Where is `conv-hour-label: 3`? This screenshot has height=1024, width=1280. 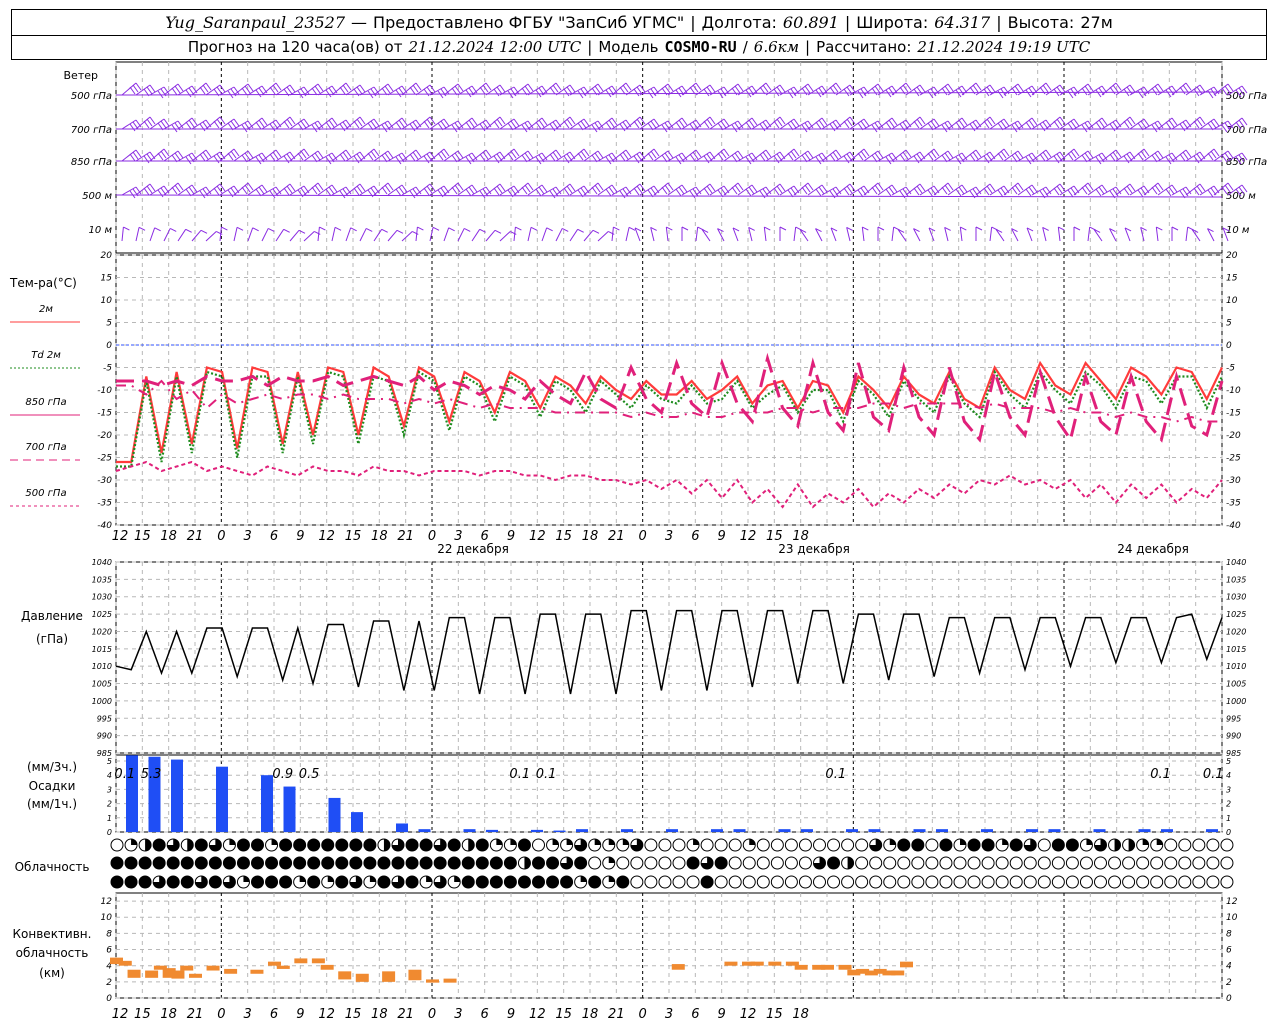 conv-hour-label: 3 is located at coordinates (458, 1014).